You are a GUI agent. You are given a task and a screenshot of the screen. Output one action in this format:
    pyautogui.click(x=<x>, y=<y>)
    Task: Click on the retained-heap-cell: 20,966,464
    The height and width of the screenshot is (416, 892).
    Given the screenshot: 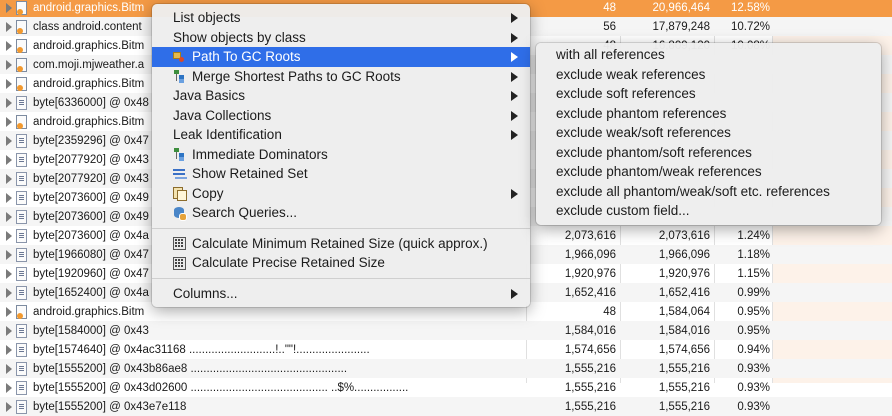 What is the action you would take?
    pyautogui.click(x=681, y=7)
    